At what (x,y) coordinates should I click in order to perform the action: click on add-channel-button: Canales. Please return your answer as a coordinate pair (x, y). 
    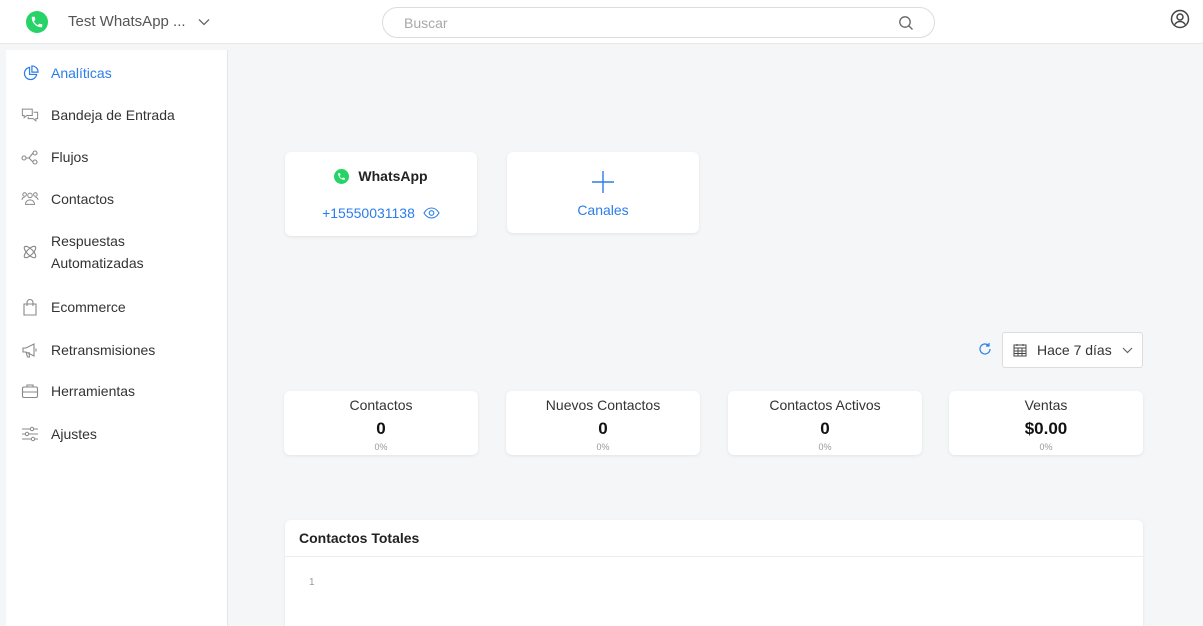
    Looking at the image, I should click on (603, 192).